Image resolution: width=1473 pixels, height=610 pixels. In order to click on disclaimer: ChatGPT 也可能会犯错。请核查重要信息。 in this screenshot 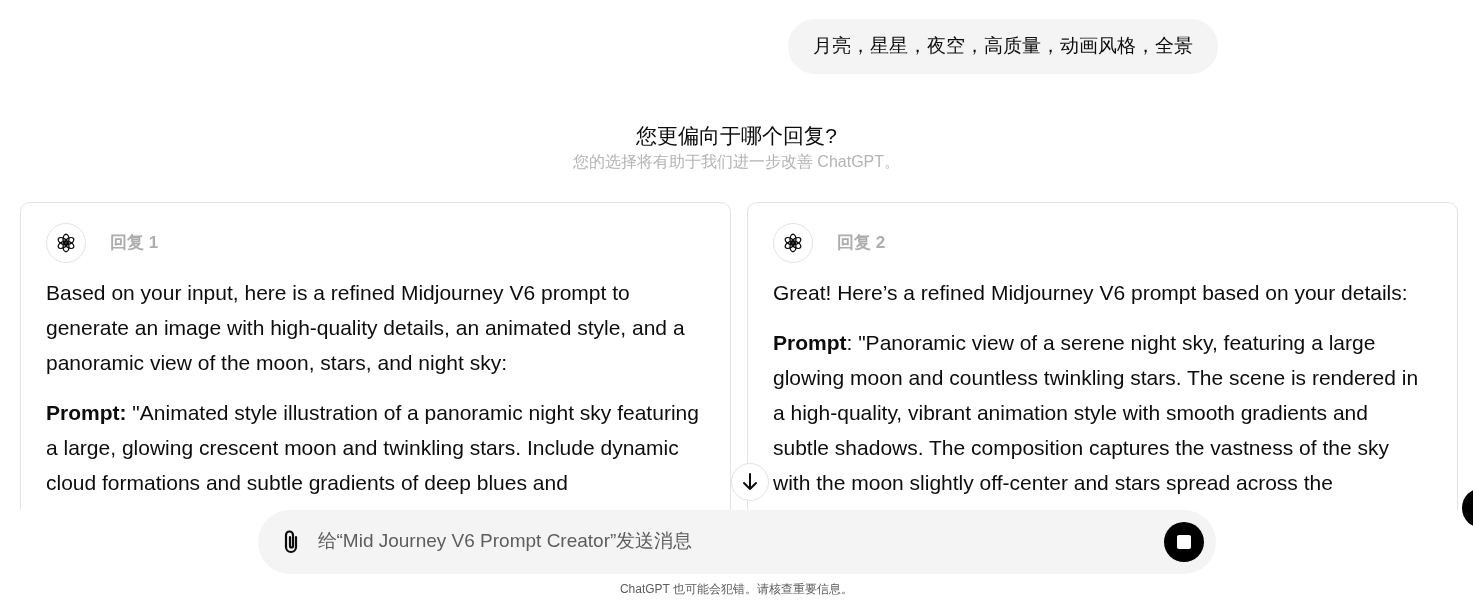, I will do `click(736, 589)`.